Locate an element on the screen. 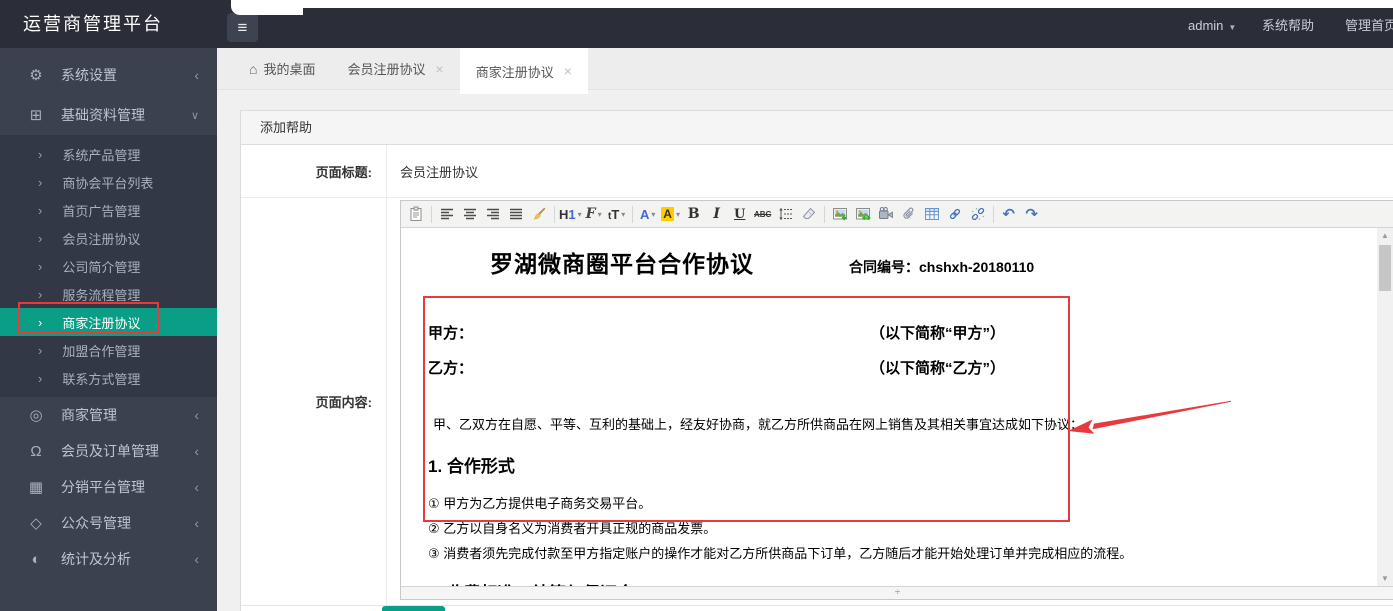  align-right-icon is located at coordinates (493, 214).